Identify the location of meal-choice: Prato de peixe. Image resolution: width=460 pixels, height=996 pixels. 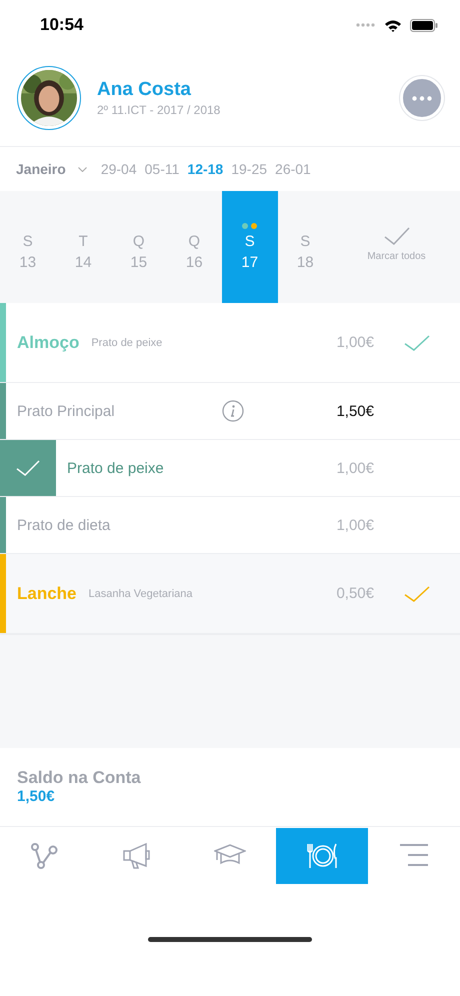
(127, 342).